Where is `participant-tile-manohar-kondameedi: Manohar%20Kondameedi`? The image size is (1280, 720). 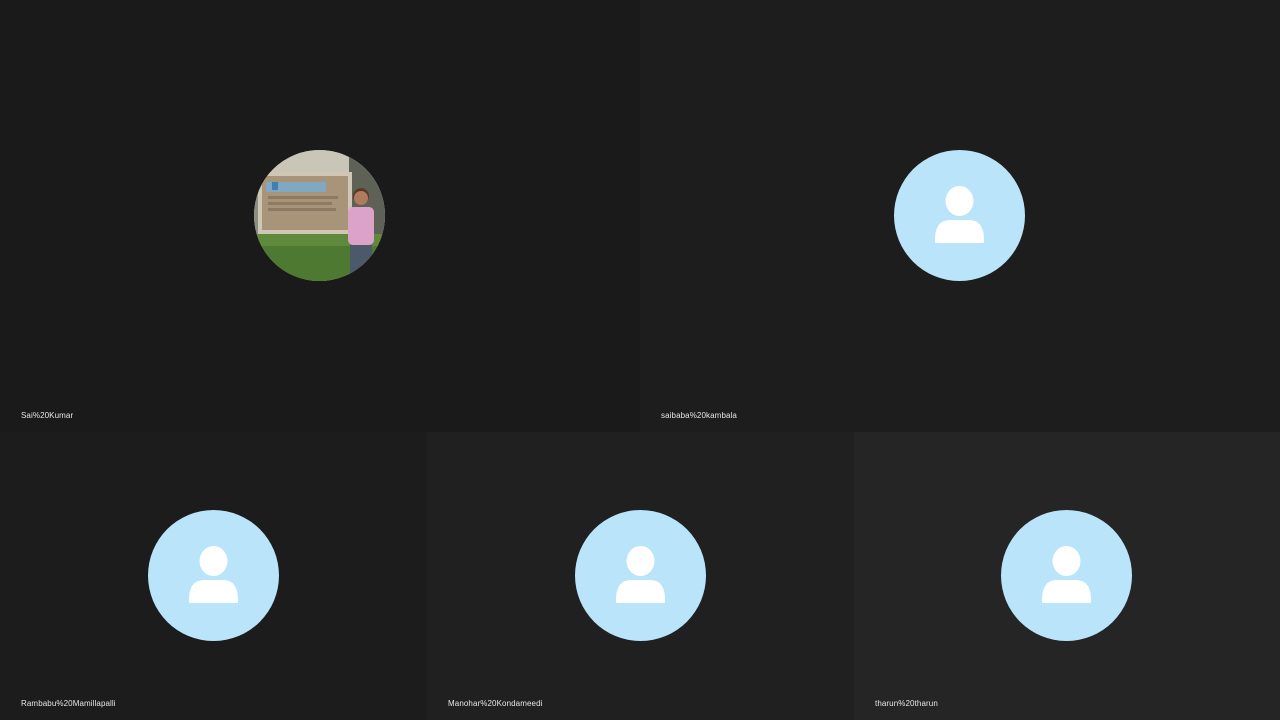
participant-tile-manohar-kondameedi: Manohar%20Kondameedi is located at coordinates (640, 576).